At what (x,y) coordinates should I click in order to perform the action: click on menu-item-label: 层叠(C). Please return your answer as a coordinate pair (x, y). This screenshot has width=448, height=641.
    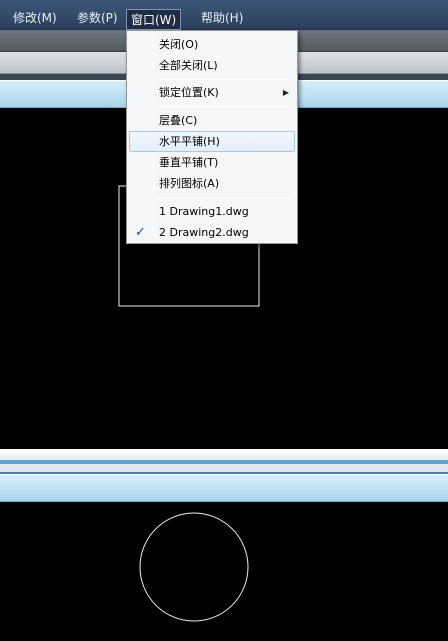
    Looking at the image, I should click on (178, 120).